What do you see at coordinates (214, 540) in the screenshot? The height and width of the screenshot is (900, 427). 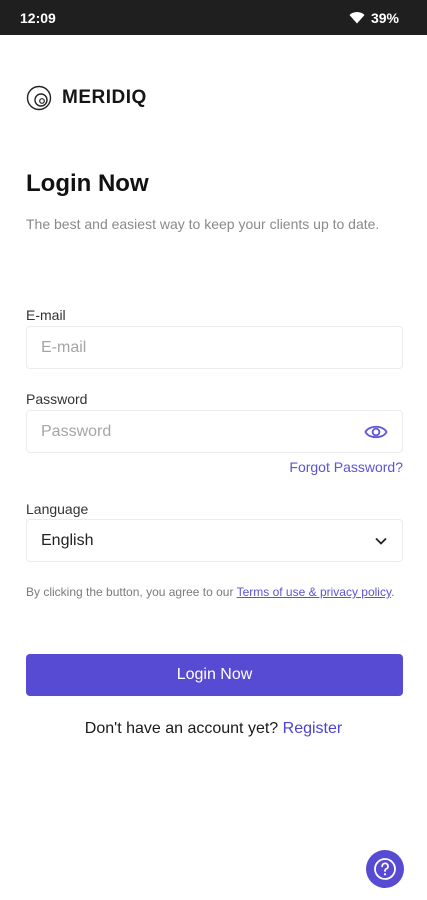 I see `language-select: English` at bounding box center [214, 540].